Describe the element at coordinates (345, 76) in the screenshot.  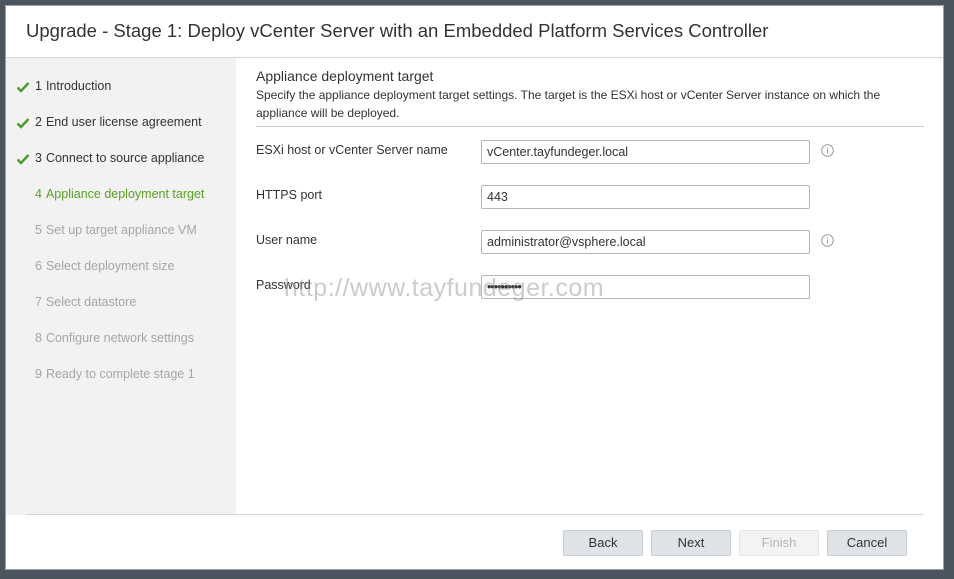
I see `section-title: Appliance deployment target` at that location.